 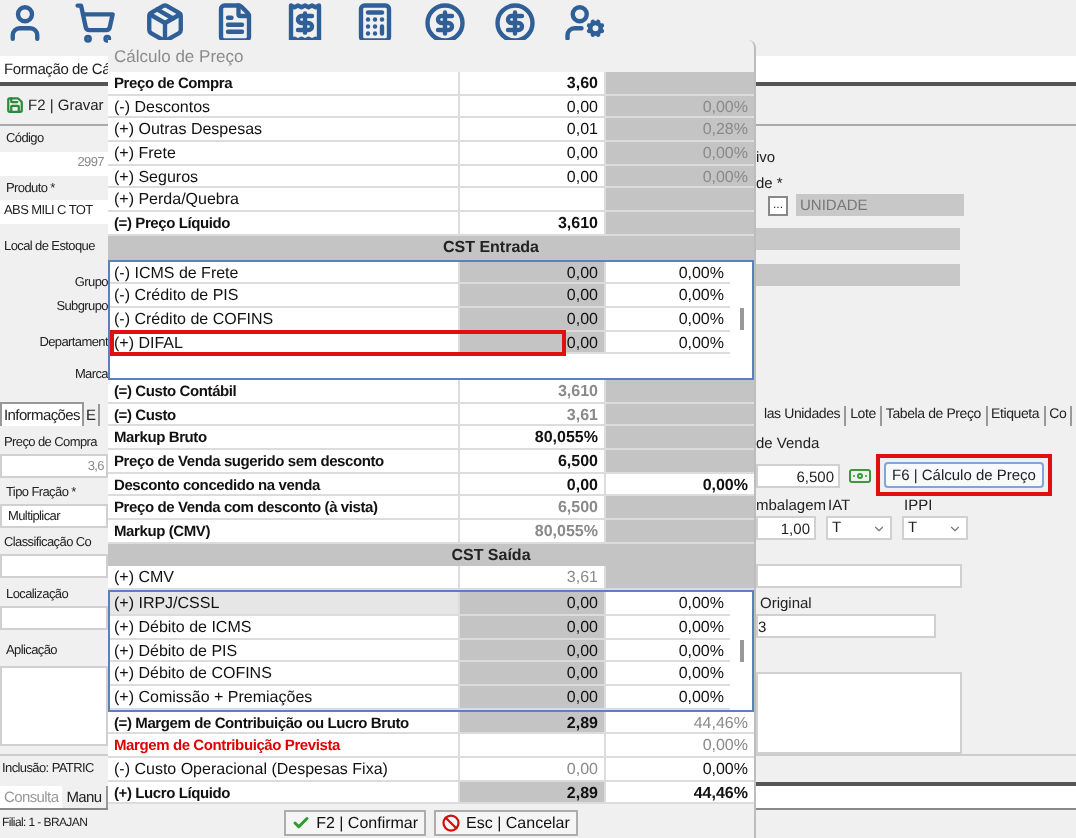 What do you see at coordinates (285, 603) in the screenshot?
I see `label-cell: (+) IRPJ/CSSL` at bounding box center [285, 603].